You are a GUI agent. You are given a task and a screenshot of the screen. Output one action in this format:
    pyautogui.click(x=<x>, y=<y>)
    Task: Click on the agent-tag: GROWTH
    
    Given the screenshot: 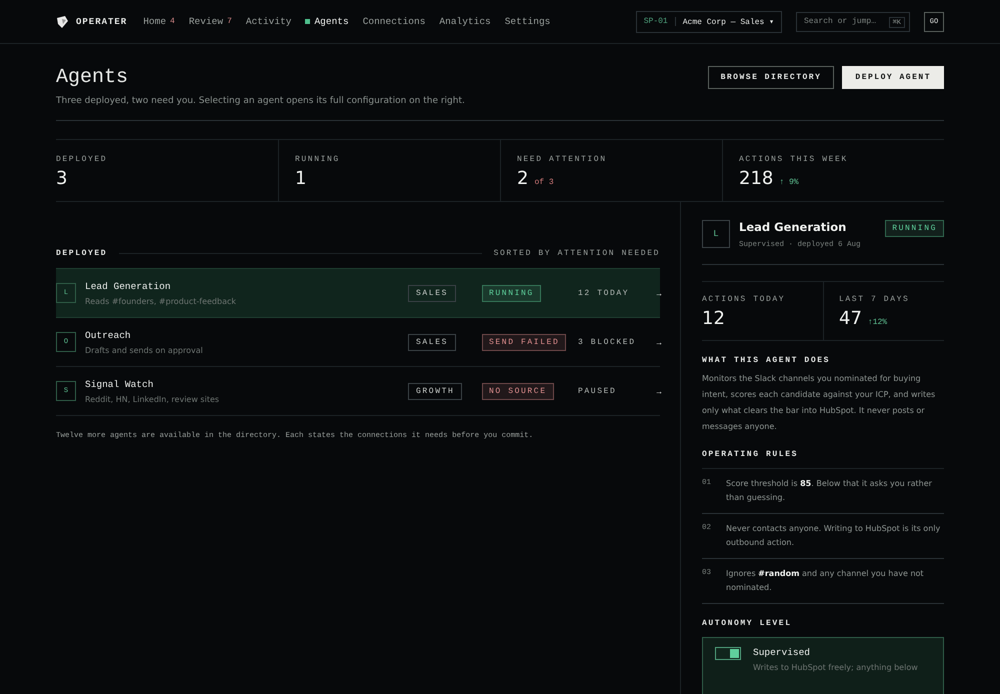 What is the action you would take?
    pyautogui.click(x=435, y=391)
    